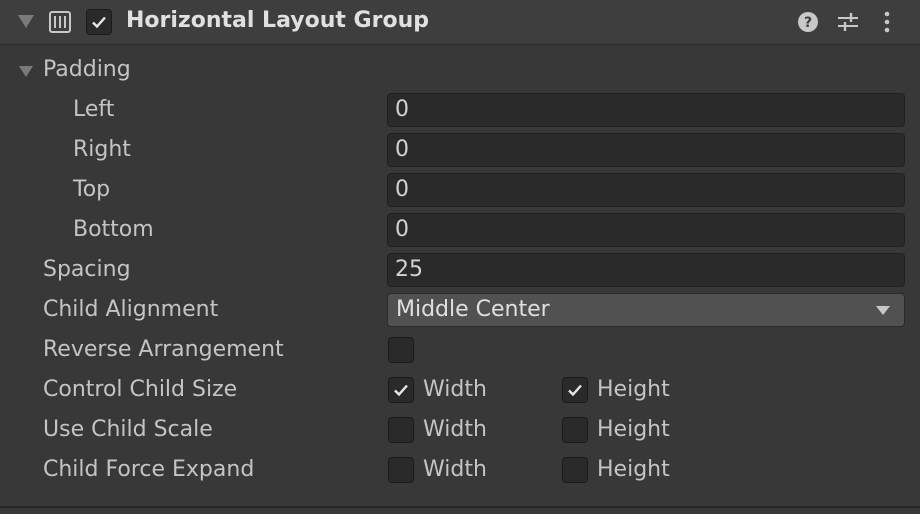 This screenshot has height=514, width=920. I want to click on padding-top-field: 0, so click(646, 190).